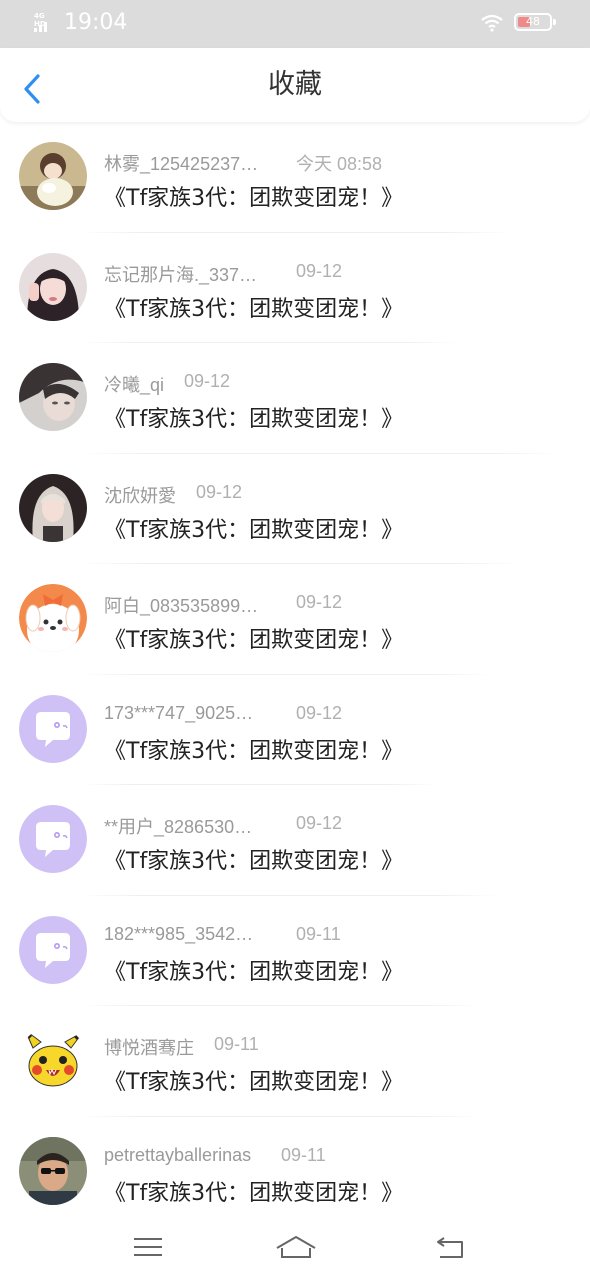 This screenshot has height=1280, width=590. I want to click on home-icon, so click(296, 1247).